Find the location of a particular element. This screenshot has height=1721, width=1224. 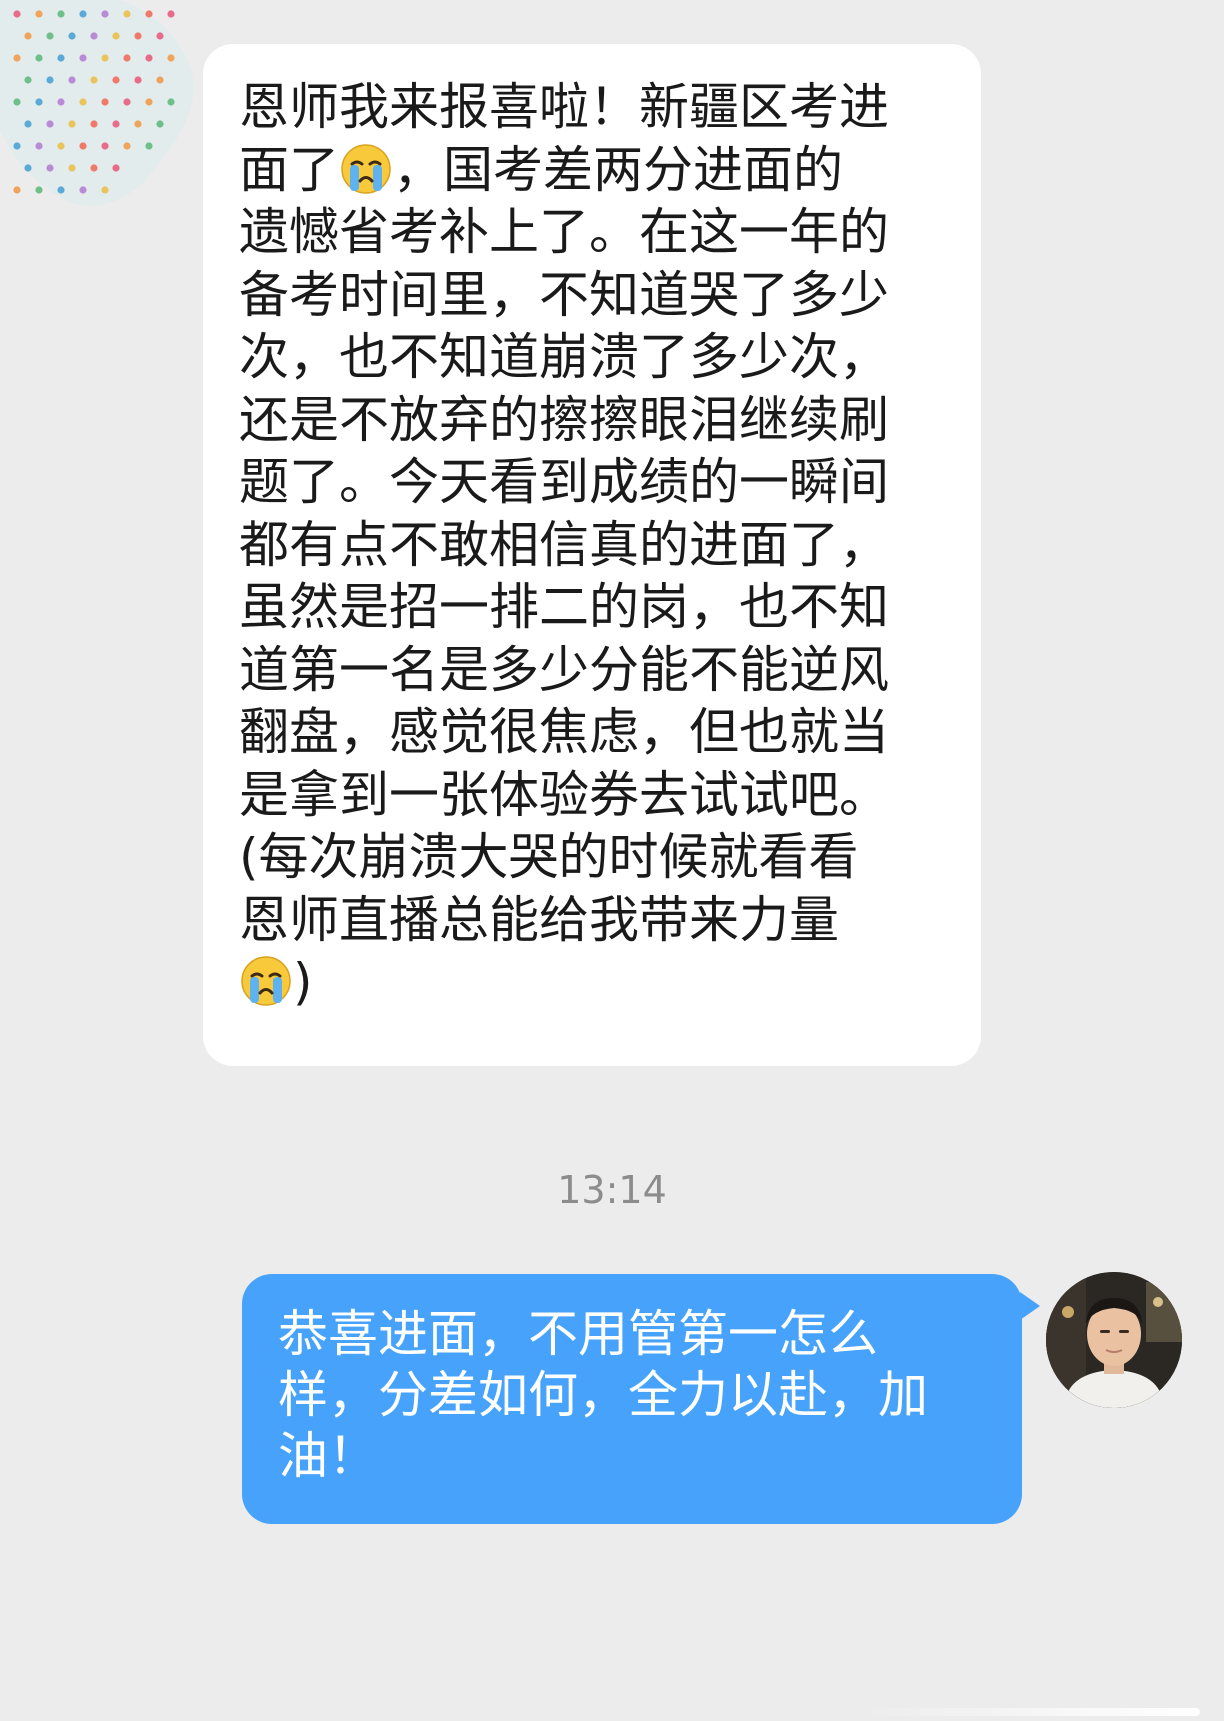

message-line: 是拿到一张体验券去试试吧。 is located at coordinates (564, 794).